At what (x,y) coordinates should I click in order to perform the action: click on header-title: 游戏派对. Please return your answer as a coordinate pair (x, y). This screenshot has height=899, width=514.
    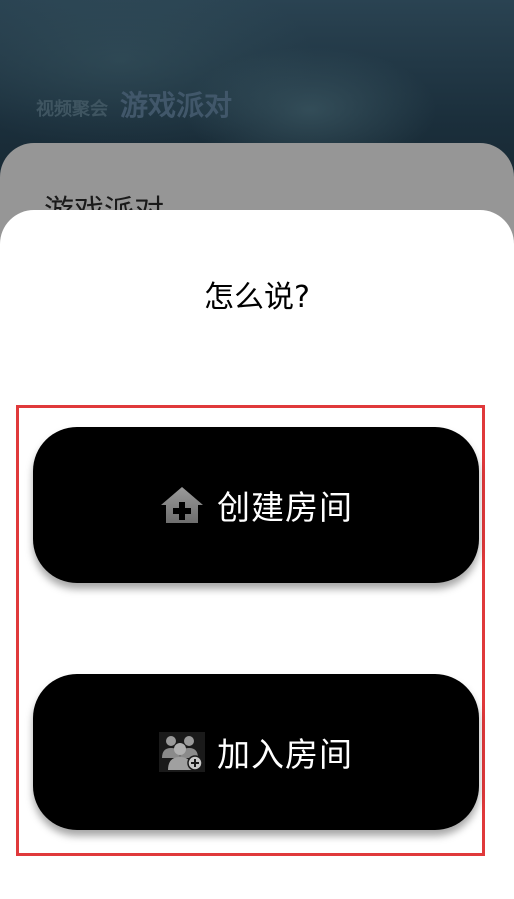
    Looking at the image, I should click on (176, 105).